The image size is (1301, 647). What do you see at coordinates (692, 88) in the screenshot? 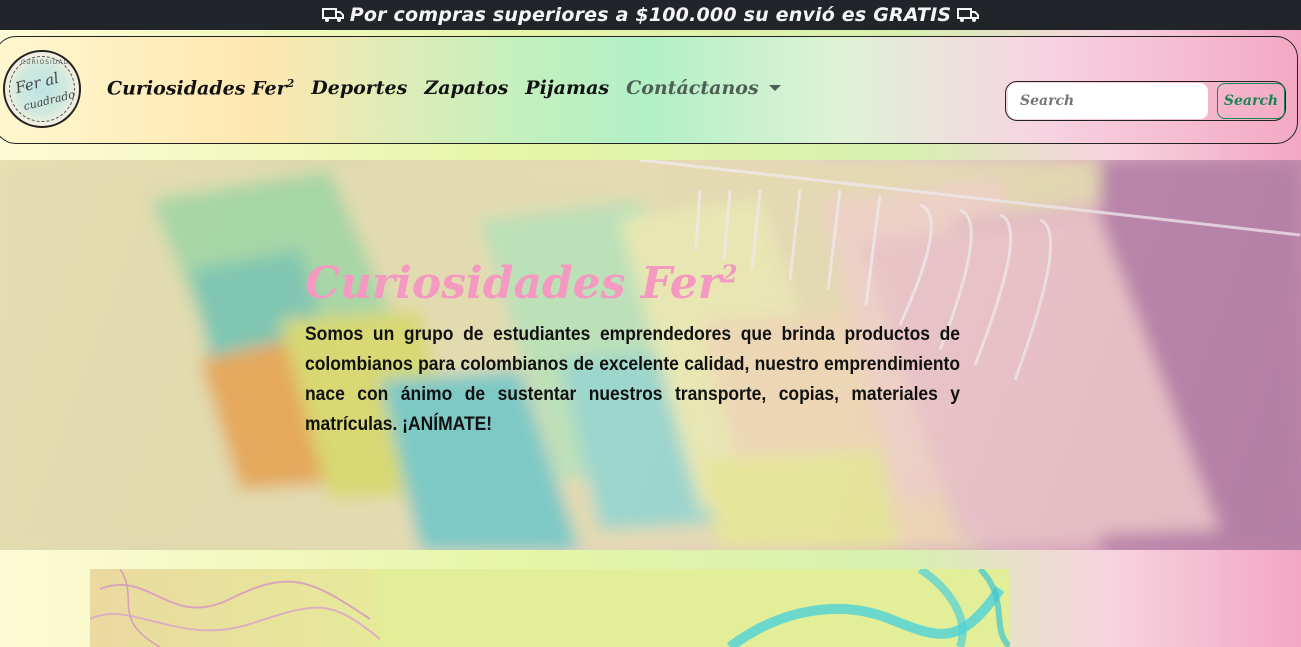
I see `nav-dropdown-label: Contáctanos` at bounding box center [692, 88].